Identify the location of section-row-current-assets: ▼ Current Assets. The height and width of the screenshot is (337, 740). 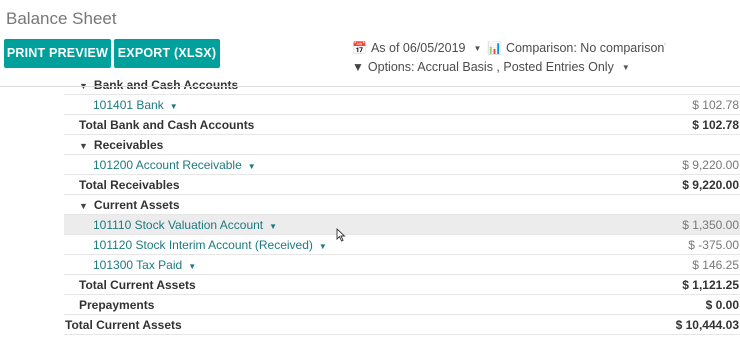
(402, 205).